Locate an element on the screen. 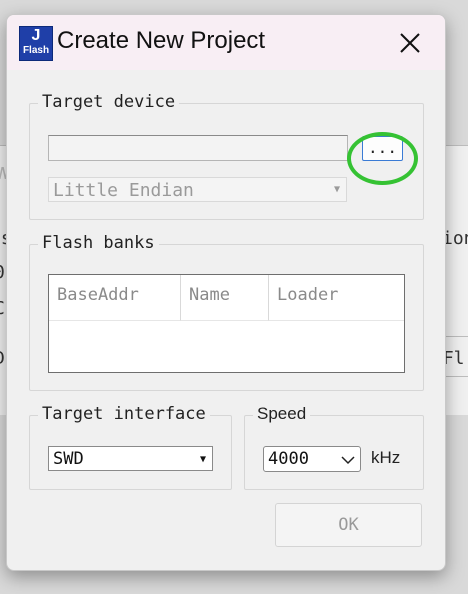  close-icon is located at coordinates (410, 43).